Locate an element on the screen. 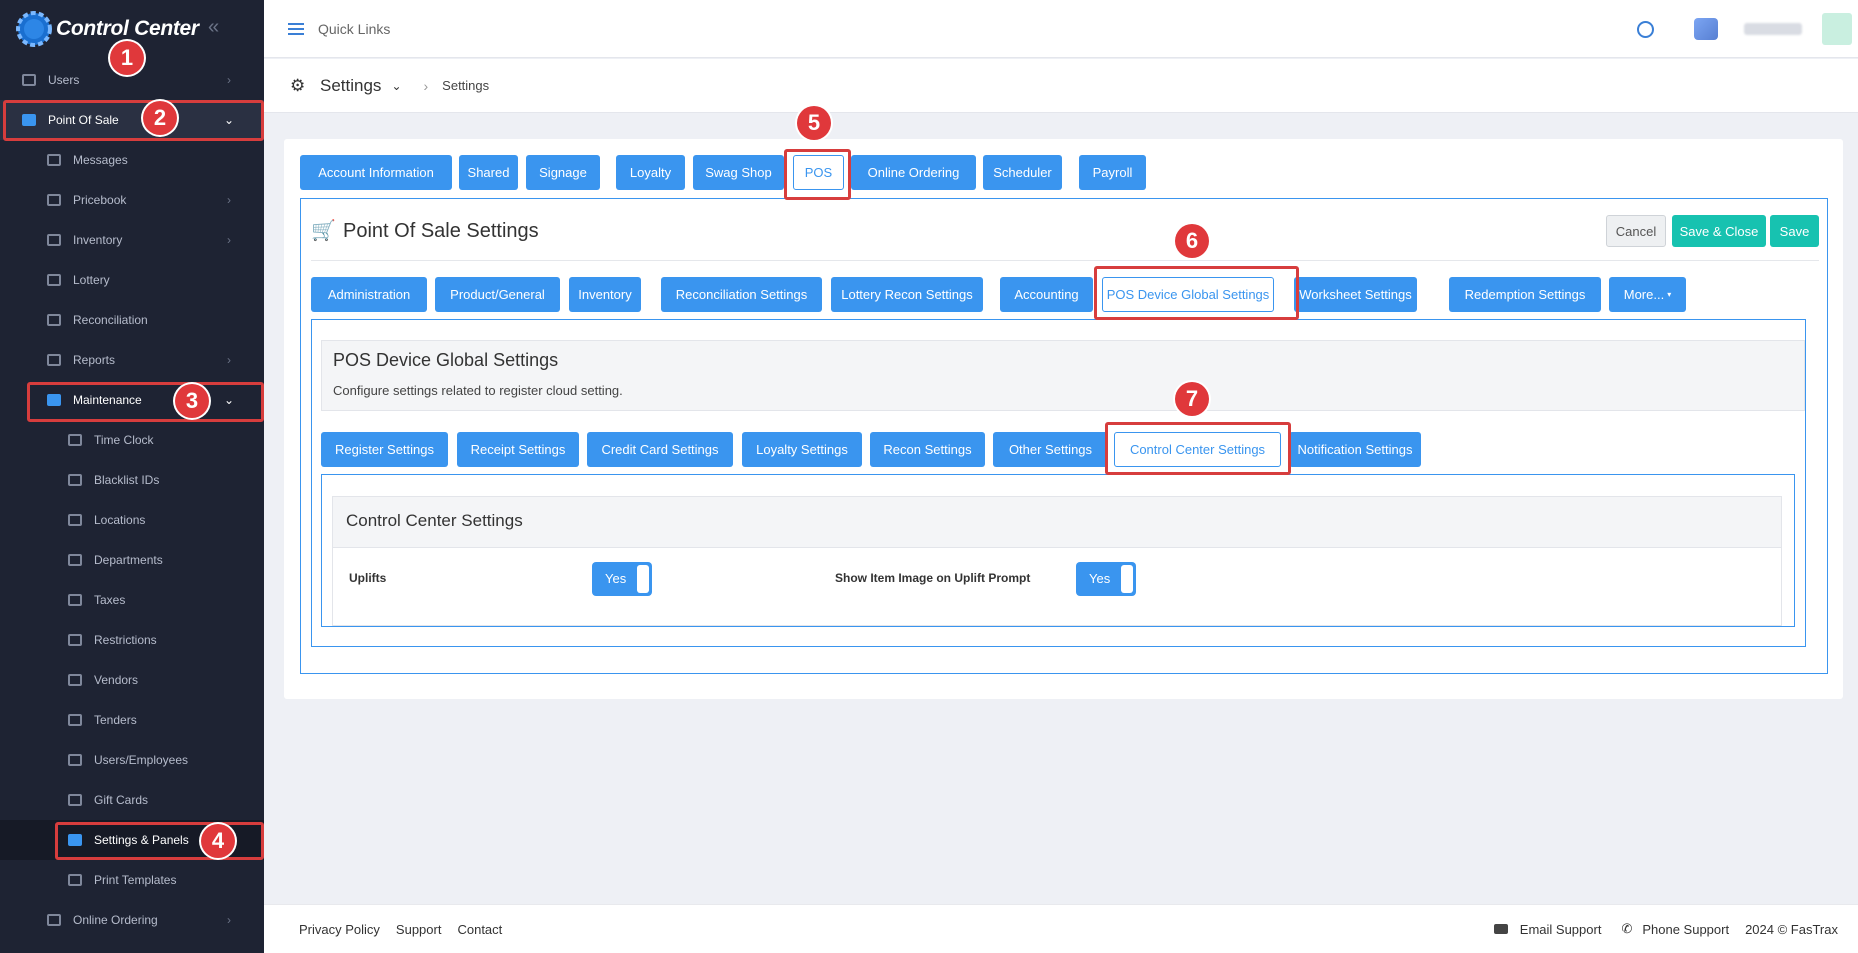 The image size is (1858, 953). tab-credit-card-settings: Credit Card Settings is located at coordinates (660, 449).